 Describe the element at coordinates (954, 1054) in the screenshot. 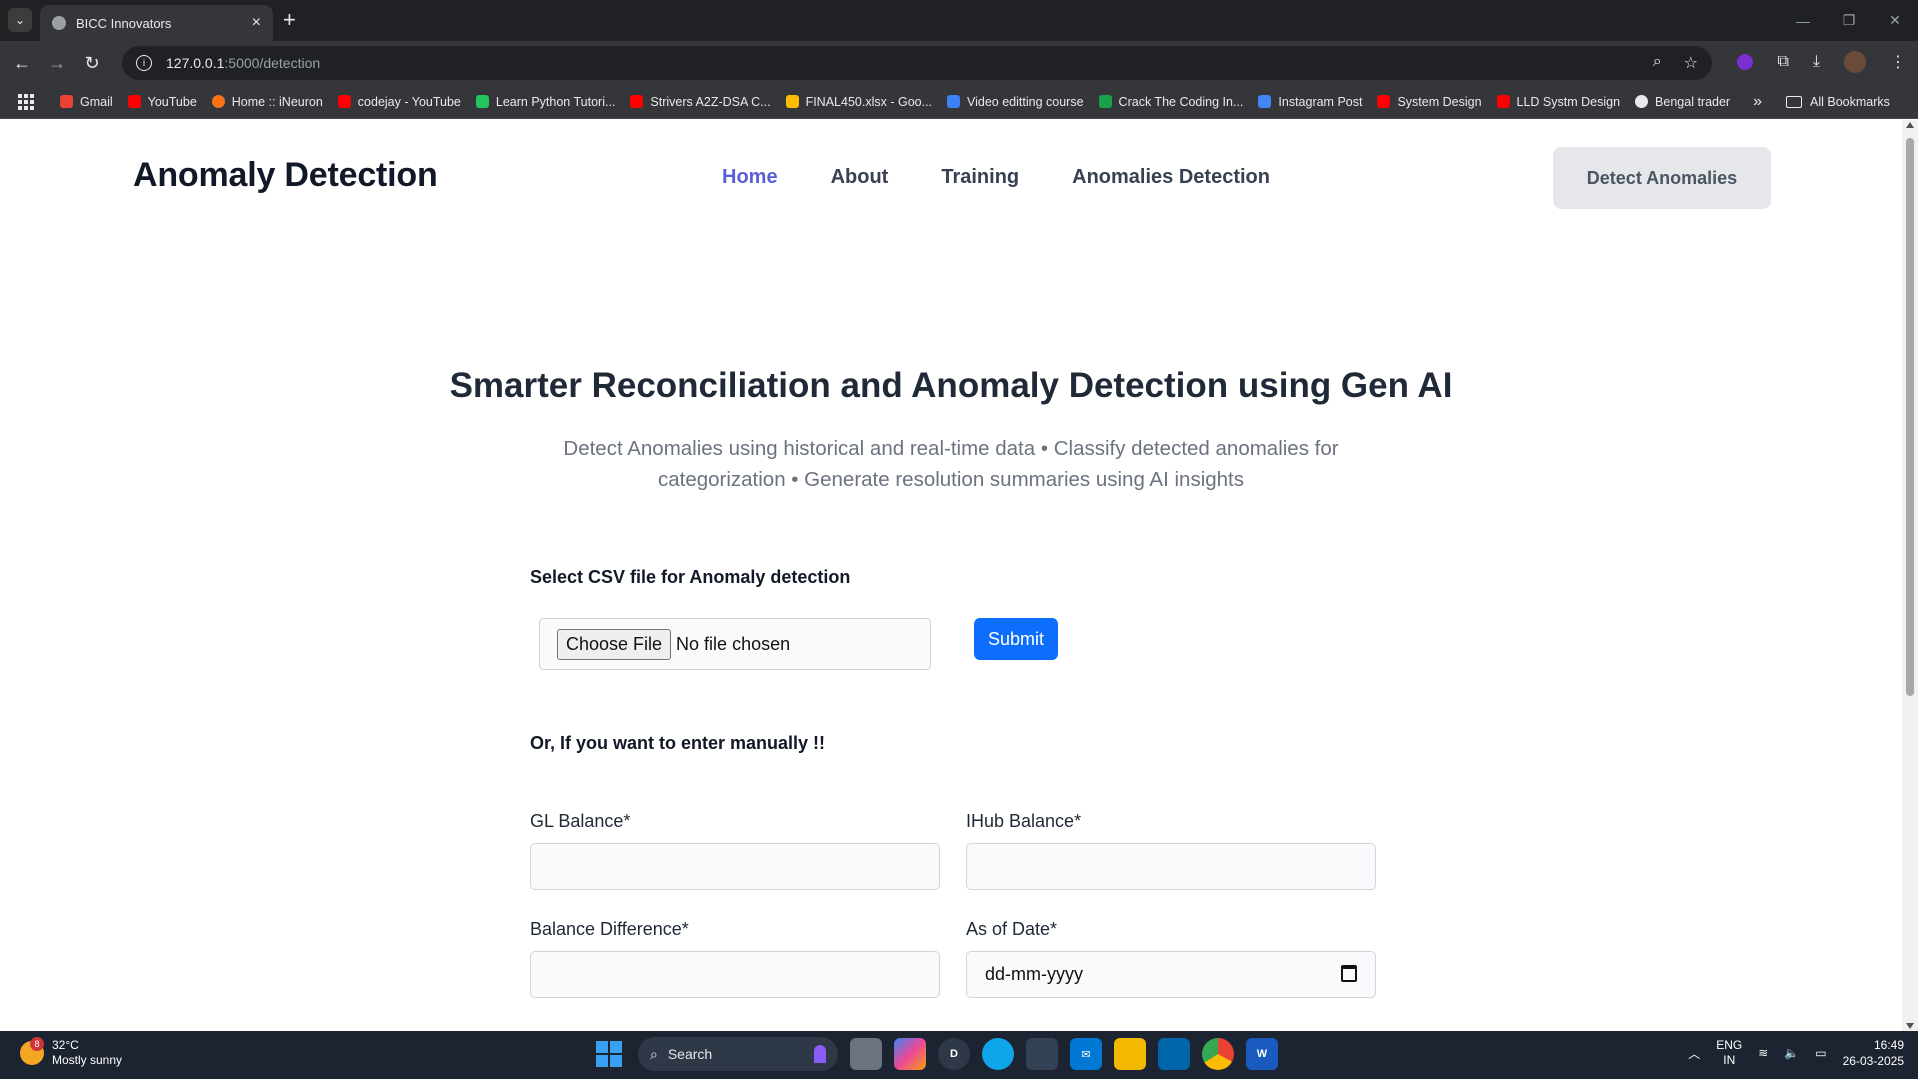

I see `dell-icon: D` at that location.